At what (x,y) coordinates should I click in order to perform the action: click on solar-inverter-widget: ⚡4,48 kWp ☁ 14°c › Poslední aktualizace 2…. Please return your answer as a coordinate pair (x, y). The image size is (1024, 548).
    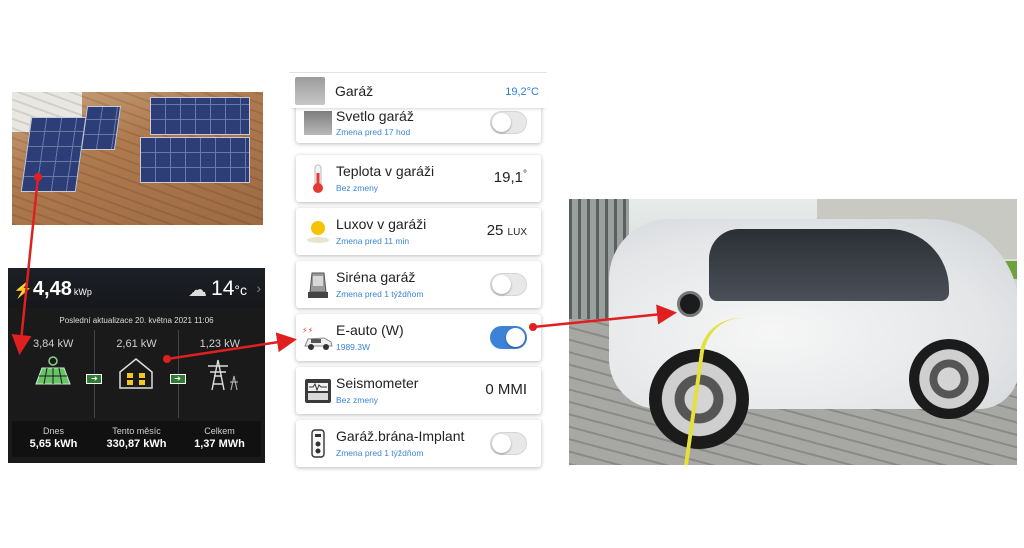
    Looking at the image, I should click on (136, 365).